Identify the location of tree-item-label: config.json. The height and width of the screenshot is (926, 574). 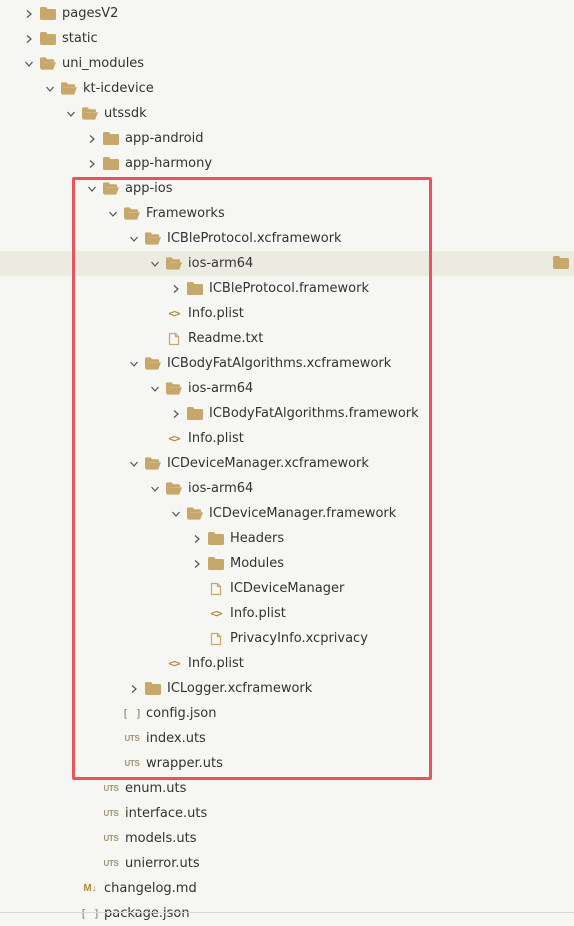
(181, 713).